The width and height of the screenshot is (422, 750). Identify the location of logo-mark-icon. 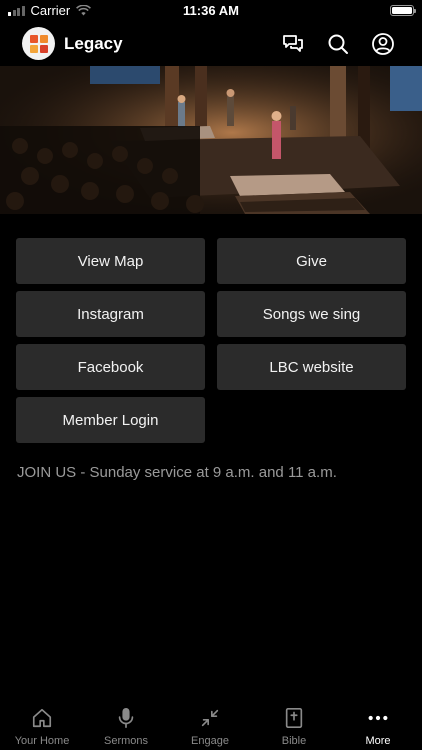
(38, 43).